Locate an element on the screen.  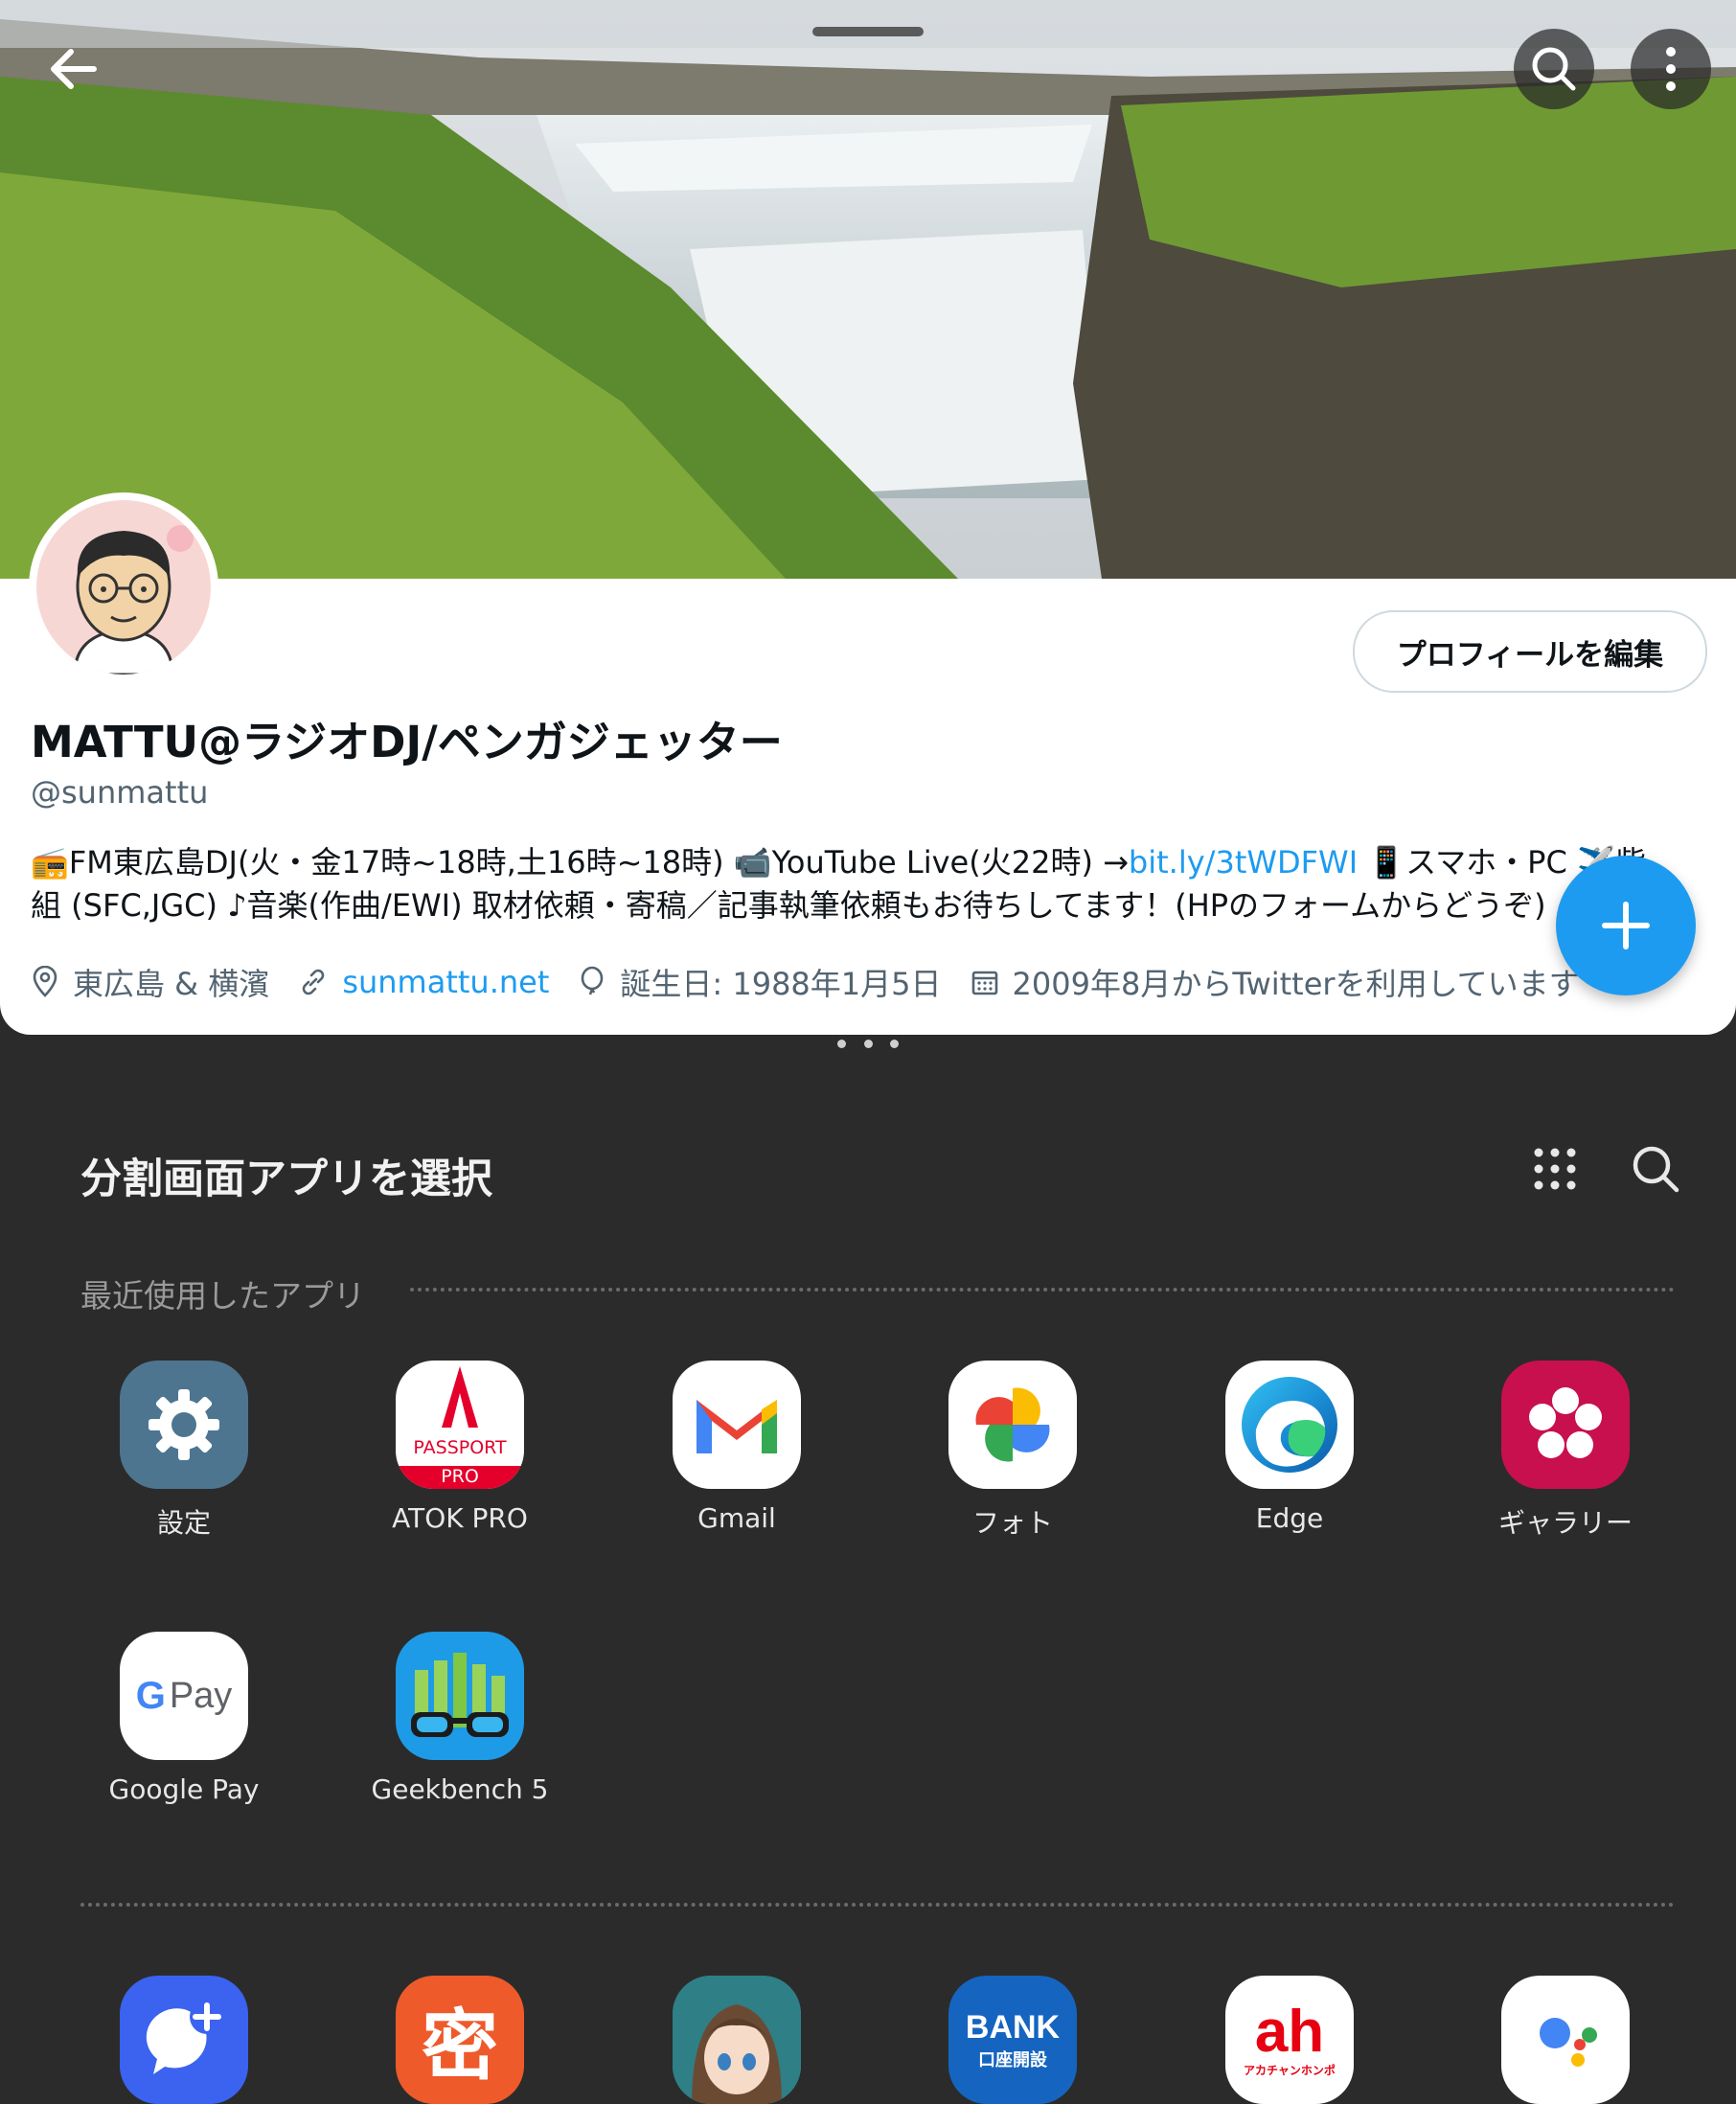
profile-name: MATTU@ラジオDJ/ペンガジェッター is located at coordinates (407, 742).